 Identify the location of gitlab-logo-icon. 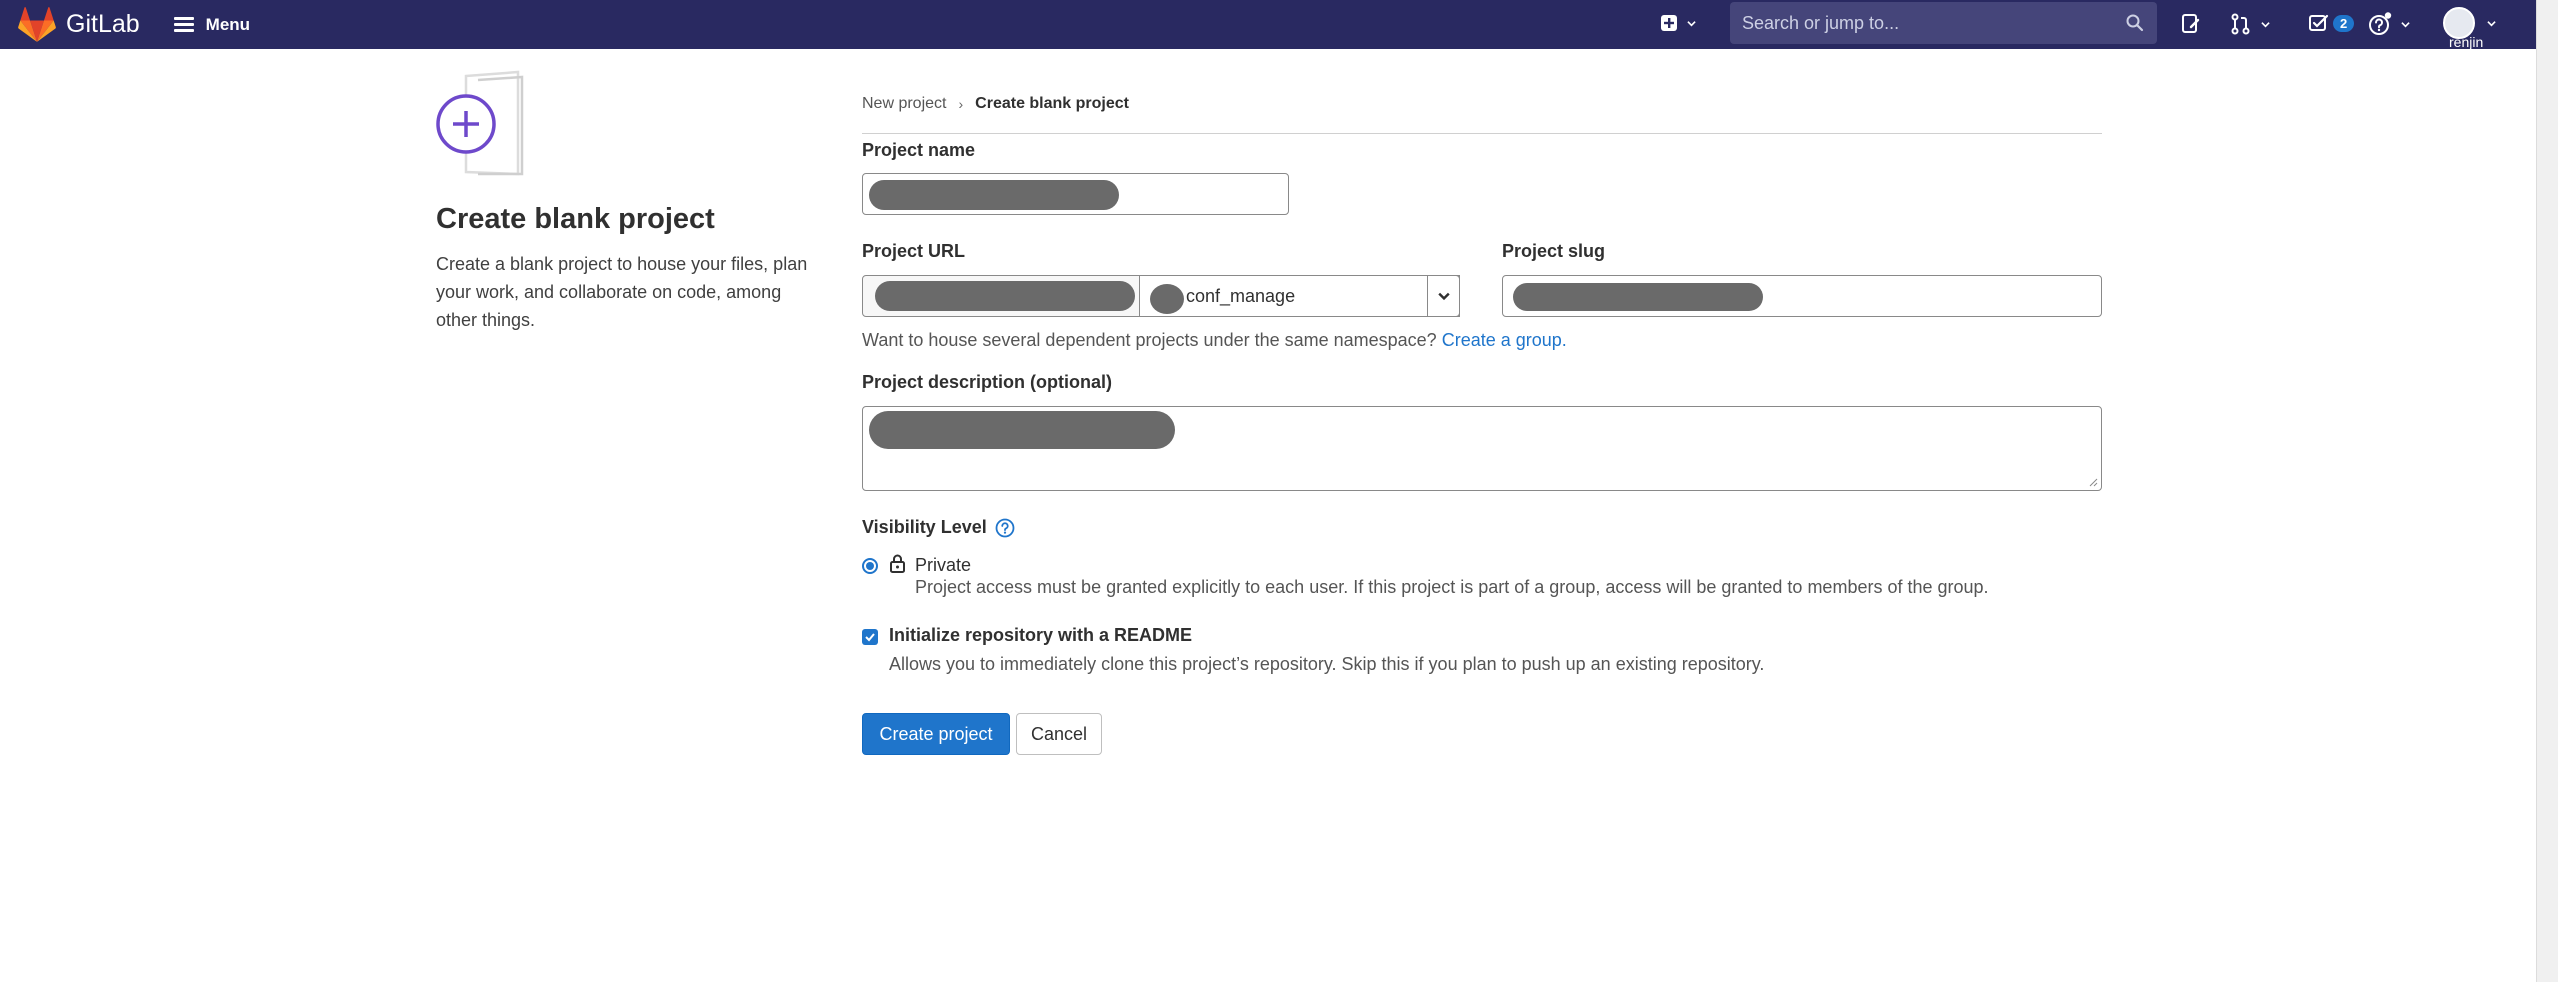
(37, 24).